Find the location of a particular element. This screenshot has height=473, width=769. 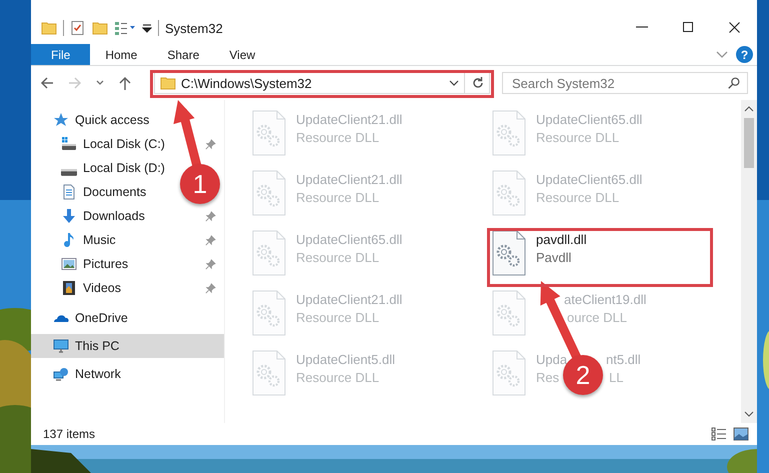

file-type: ource DLL is located at coordinates (597, 317).